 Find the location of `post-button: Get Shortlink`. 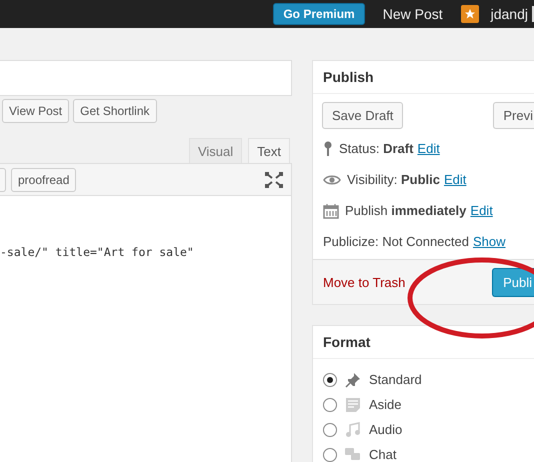

post-button: Get Shortlink is located at coordinates (115, 111).